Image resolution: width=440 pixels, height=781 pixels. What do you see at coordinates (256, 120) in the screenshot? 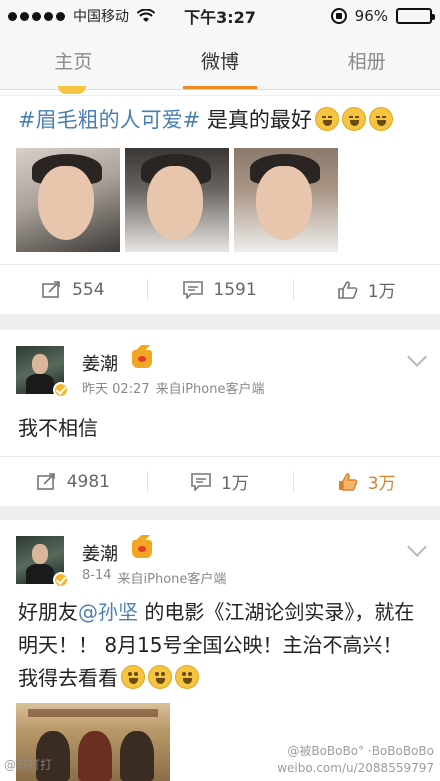
I see `post-text-body: 是真的最好` at bounding box center [256, 120].